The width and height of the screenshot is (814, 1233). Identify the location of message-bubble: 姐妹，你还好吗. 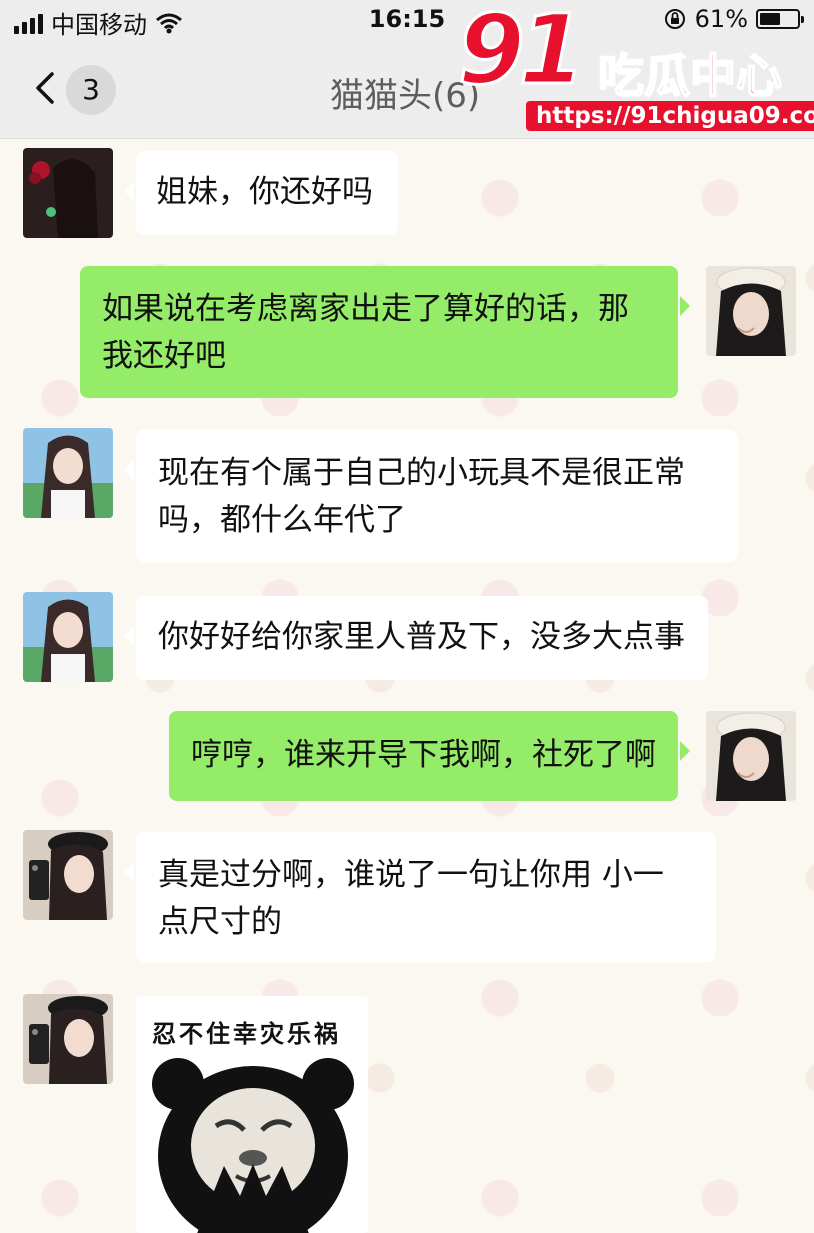
(261, 193).